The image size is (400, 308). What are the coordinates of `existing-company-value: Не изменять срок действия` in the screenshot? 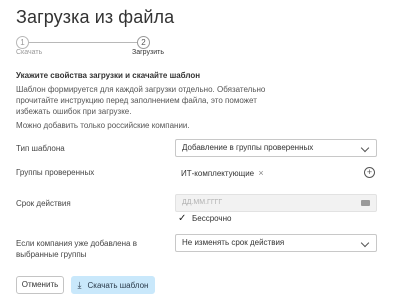 It's located at (233, 242).